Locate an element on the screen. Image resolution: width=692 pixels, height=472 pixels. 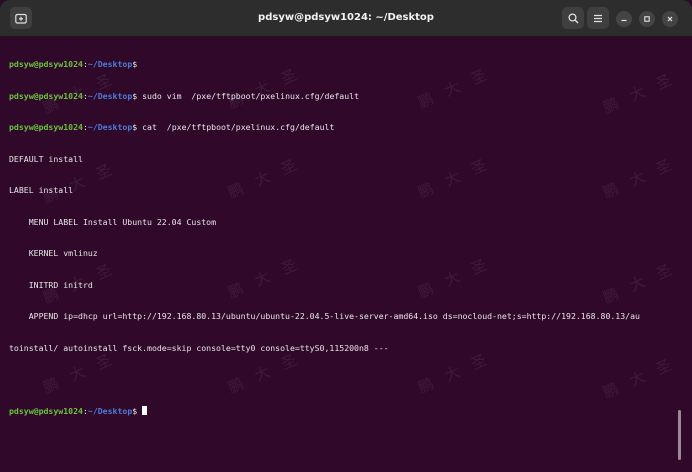
text-cursor is located at coordinates (145, 410).